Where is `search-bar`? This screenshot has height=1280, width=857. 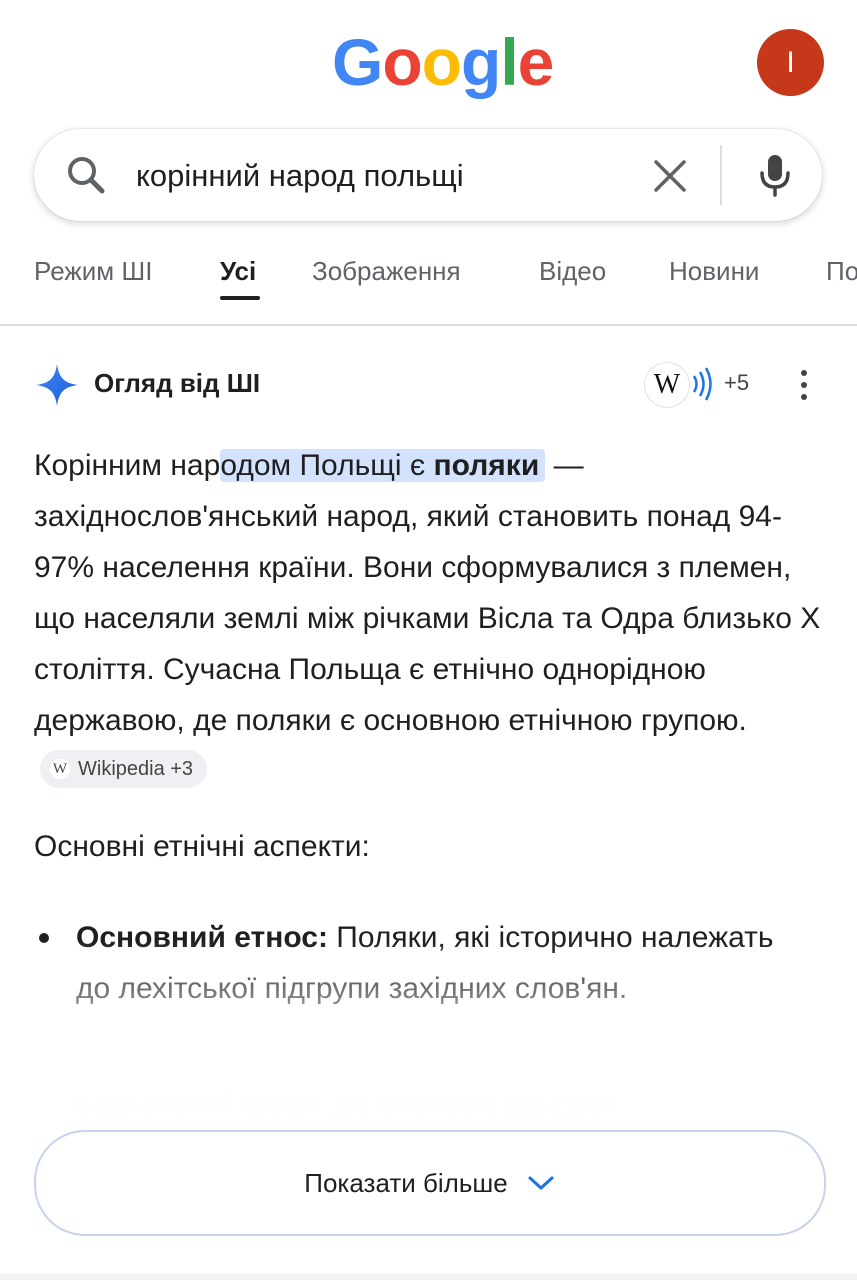
search-bar is located at coordinates (428, 175).